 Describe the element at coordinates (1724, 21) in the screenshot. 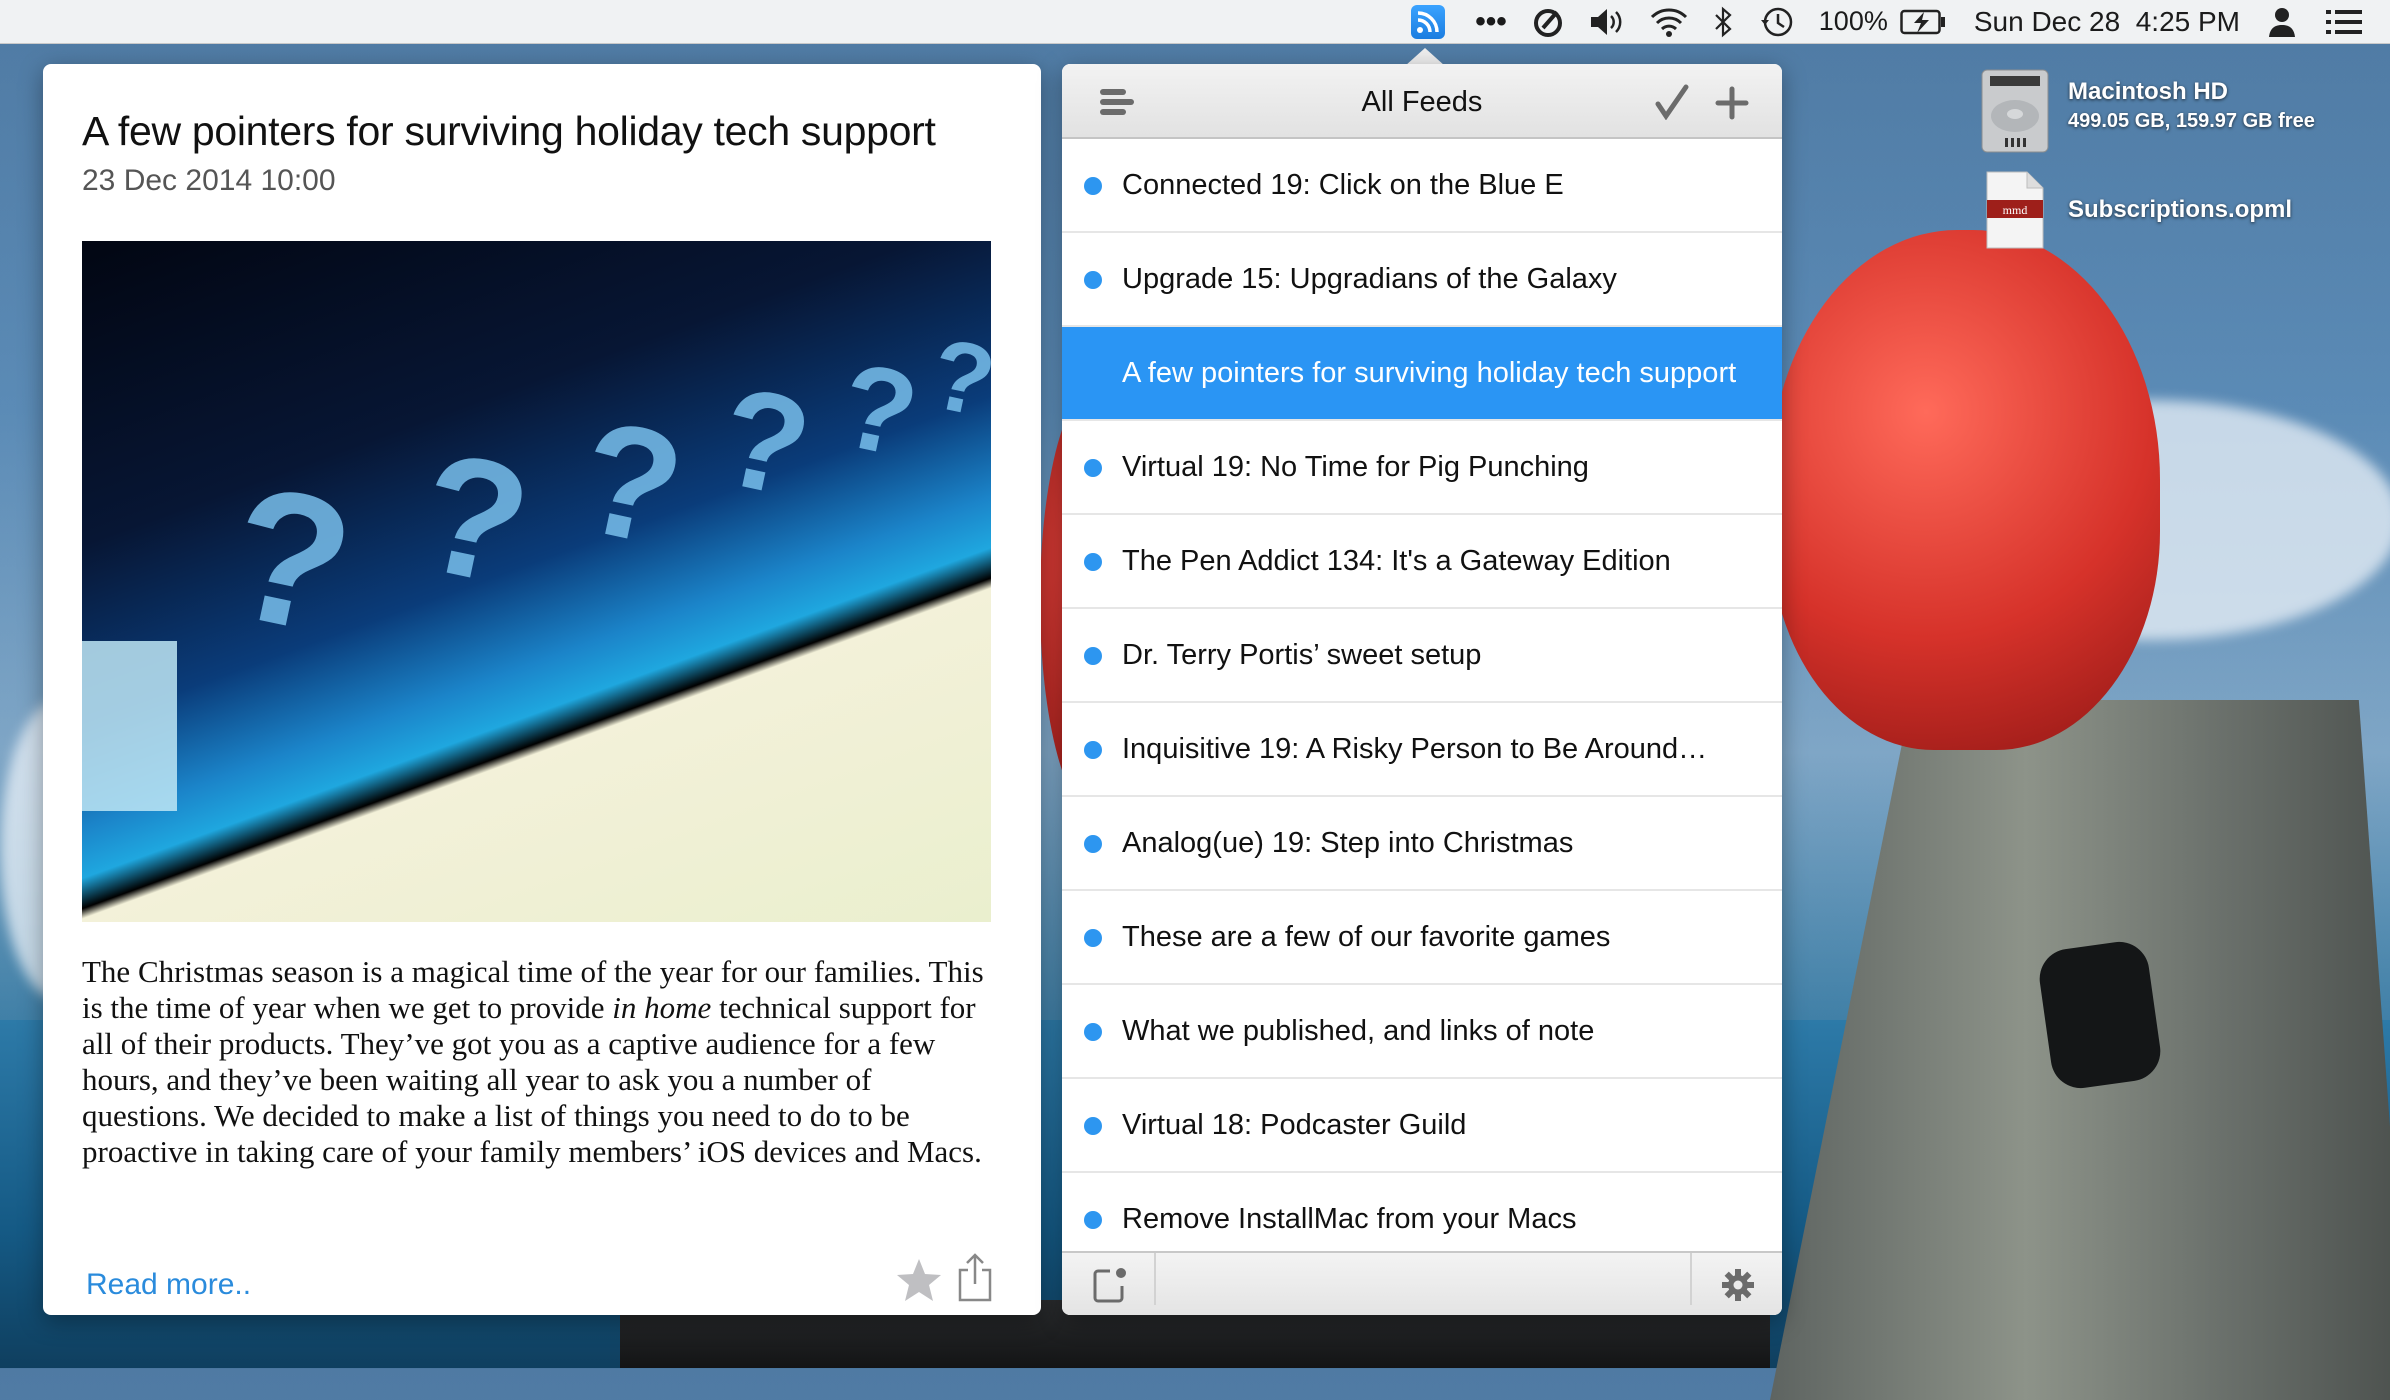

I see `bluetooth-icon` at that location.